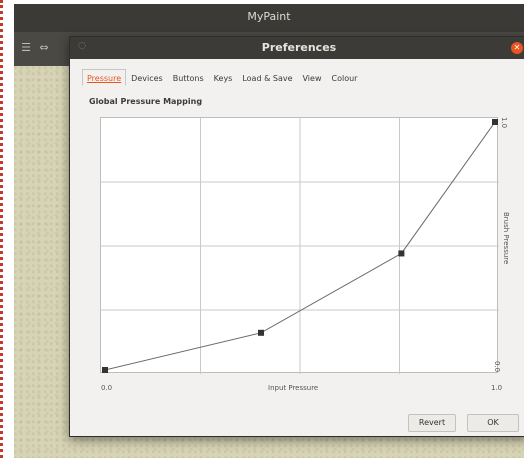  I want to click on dialog-titlebar: ◌ Preferences ✕, so click(297, 48).